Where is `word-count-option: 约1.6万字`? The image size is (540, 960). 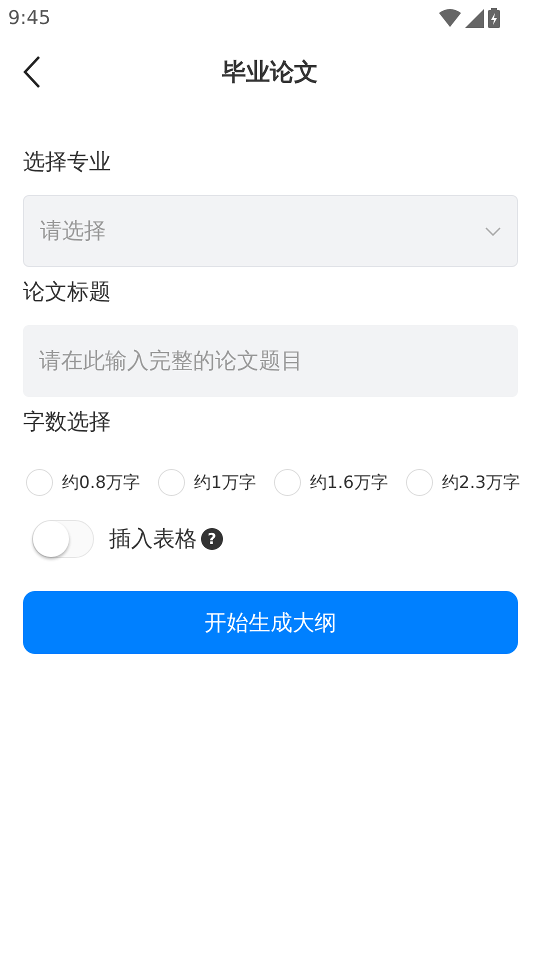 word-count-option: 约1.6万字 is located at coordinates (331, 482).